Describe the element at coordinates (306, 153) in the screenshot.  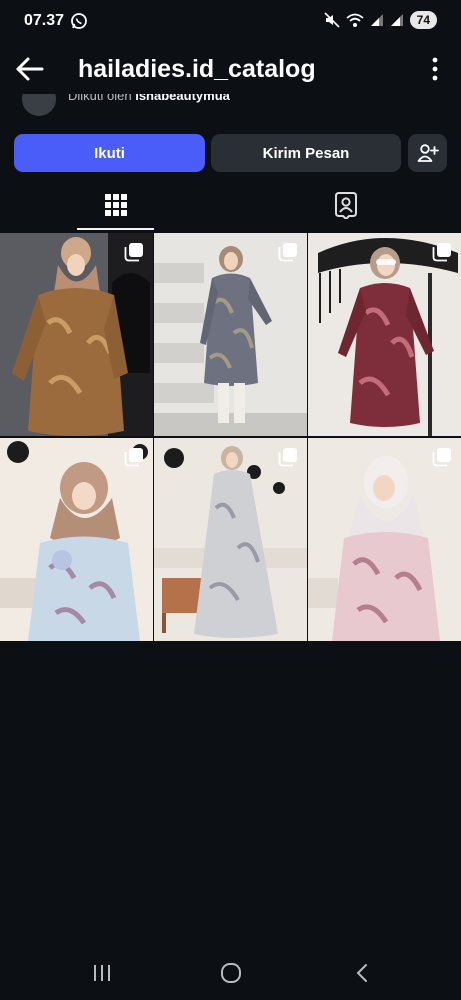
I see `message-button: Kirim Pesan` at that location.